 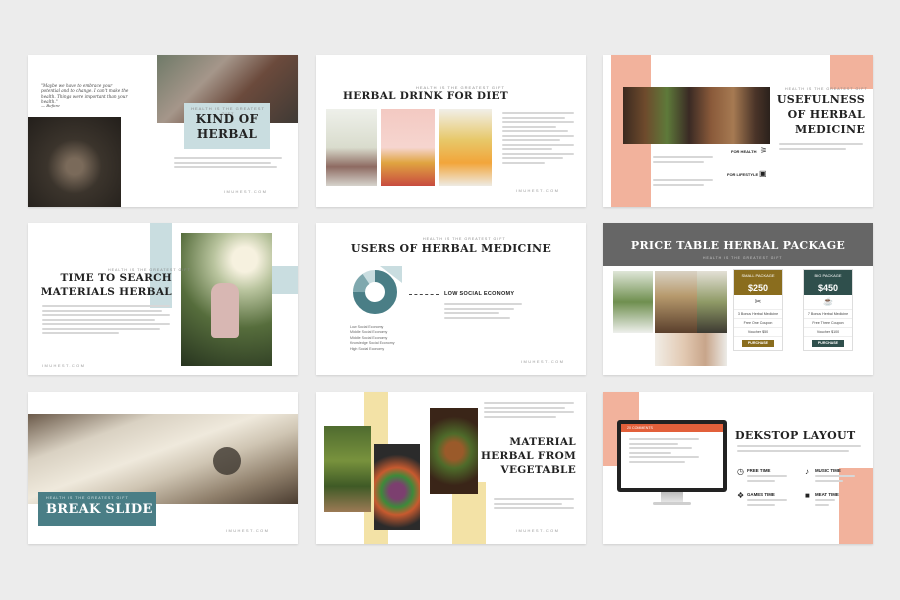 I want to click on cup-icon: ☕, so click(x=828, y=302).